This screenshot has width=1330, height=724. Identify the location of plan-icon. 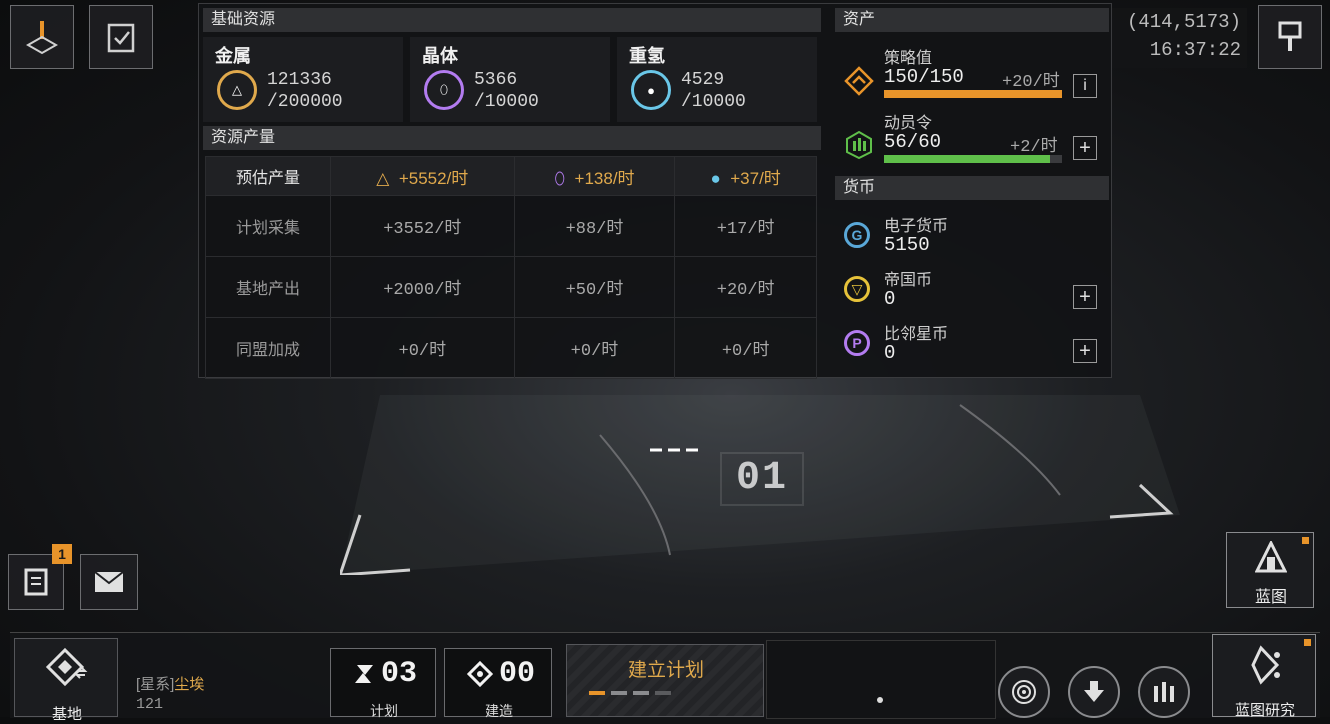
(364, 674).